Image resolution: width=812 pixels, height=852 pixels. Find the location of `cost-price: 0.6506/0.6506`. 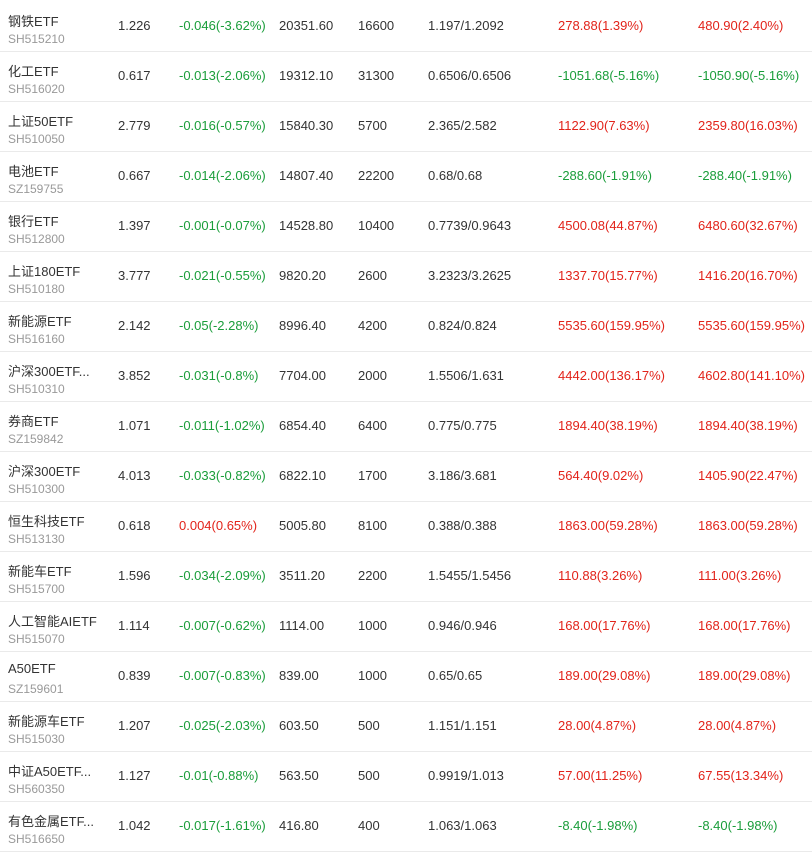

cost-price: 0.6506/0.6506 is located at coordinates (470, 75).